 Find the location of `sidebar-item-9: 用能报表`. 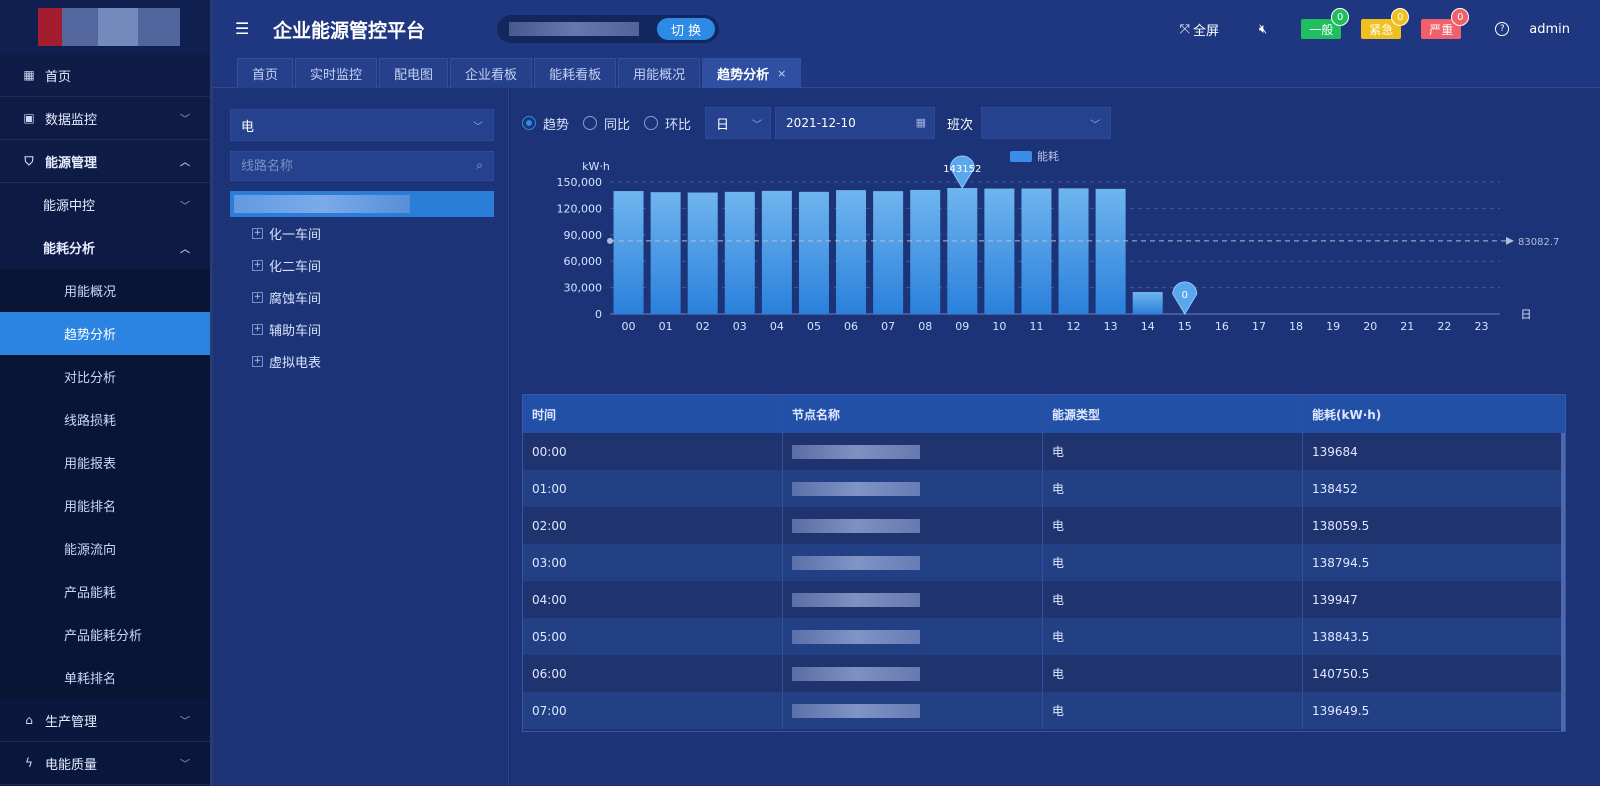

sidebar-item-9: 用能报表 is located at coordinates (105, 462).